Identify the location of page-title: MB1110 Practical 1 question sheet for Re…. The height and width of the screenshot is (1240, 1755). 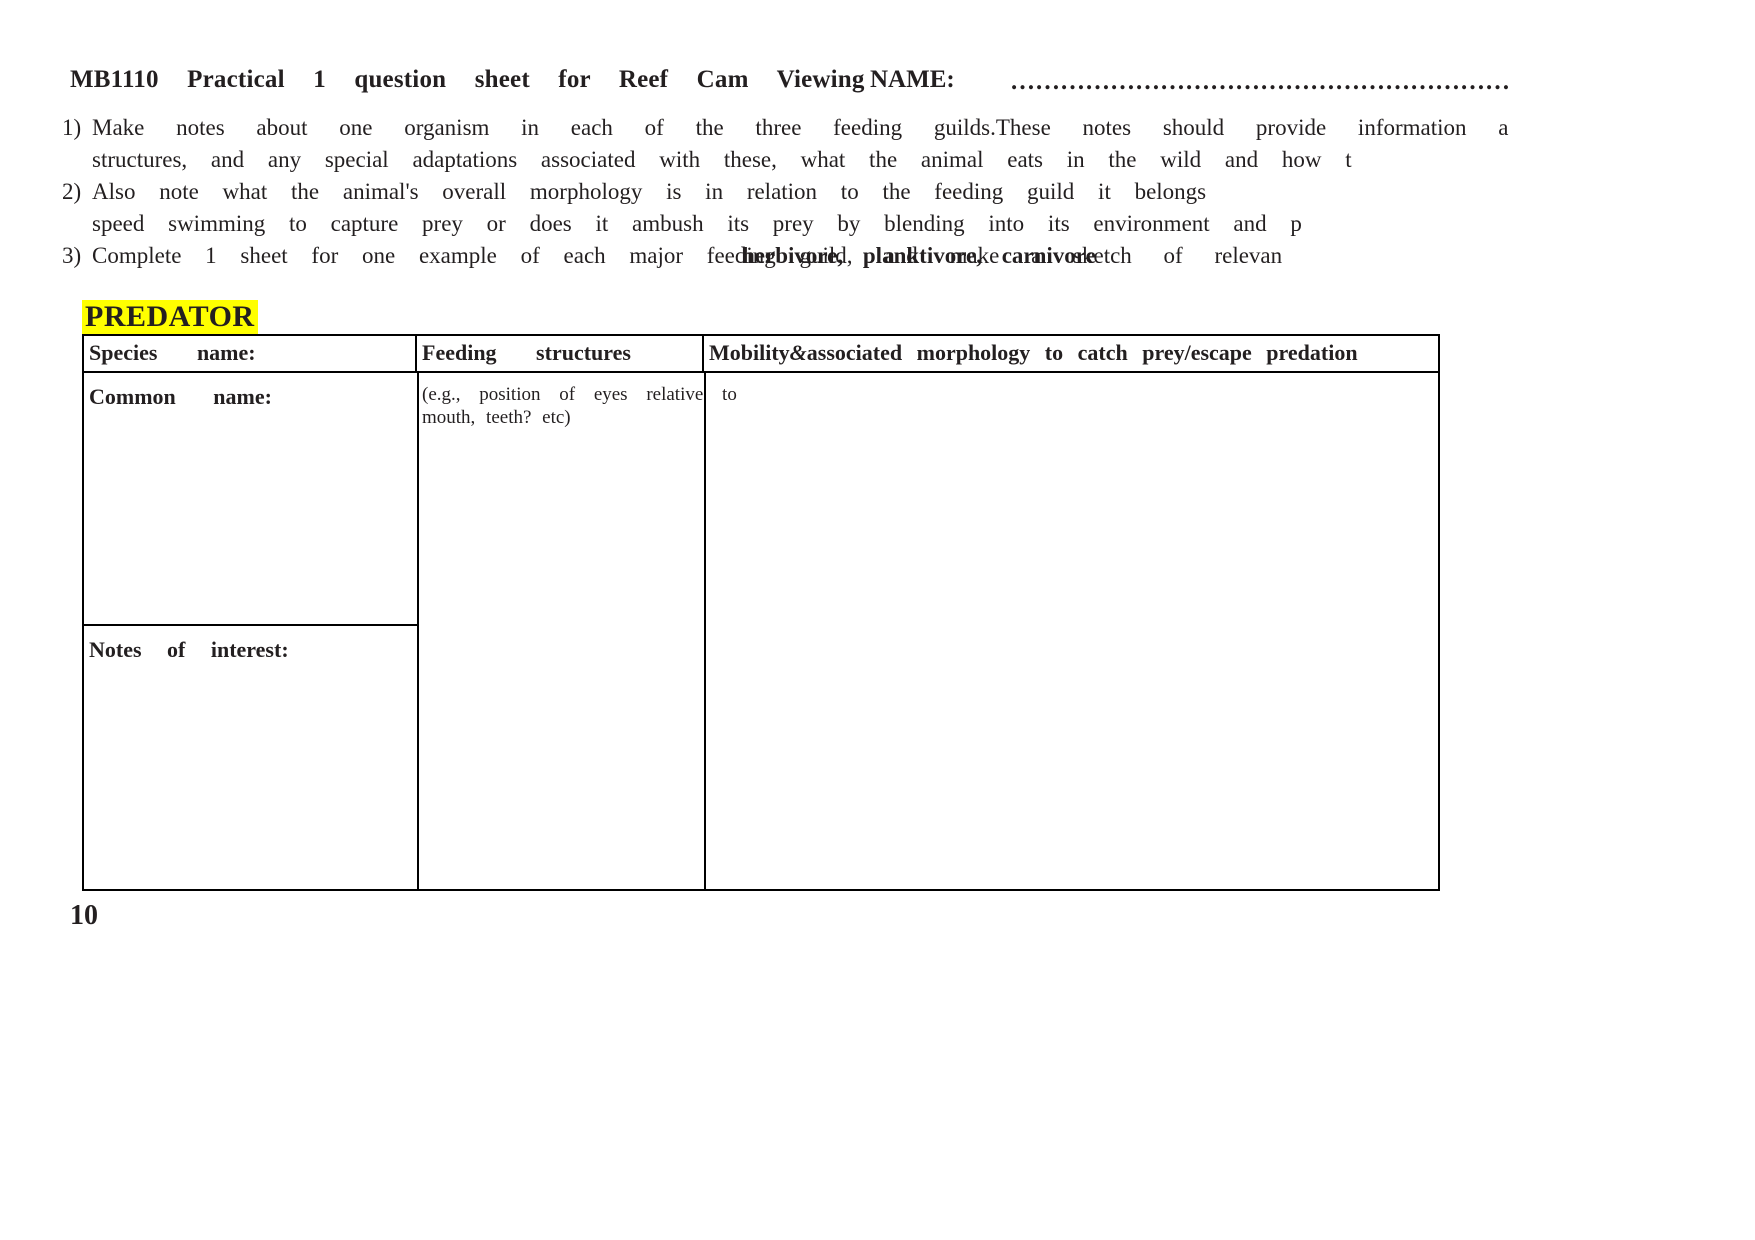
(467, 79).